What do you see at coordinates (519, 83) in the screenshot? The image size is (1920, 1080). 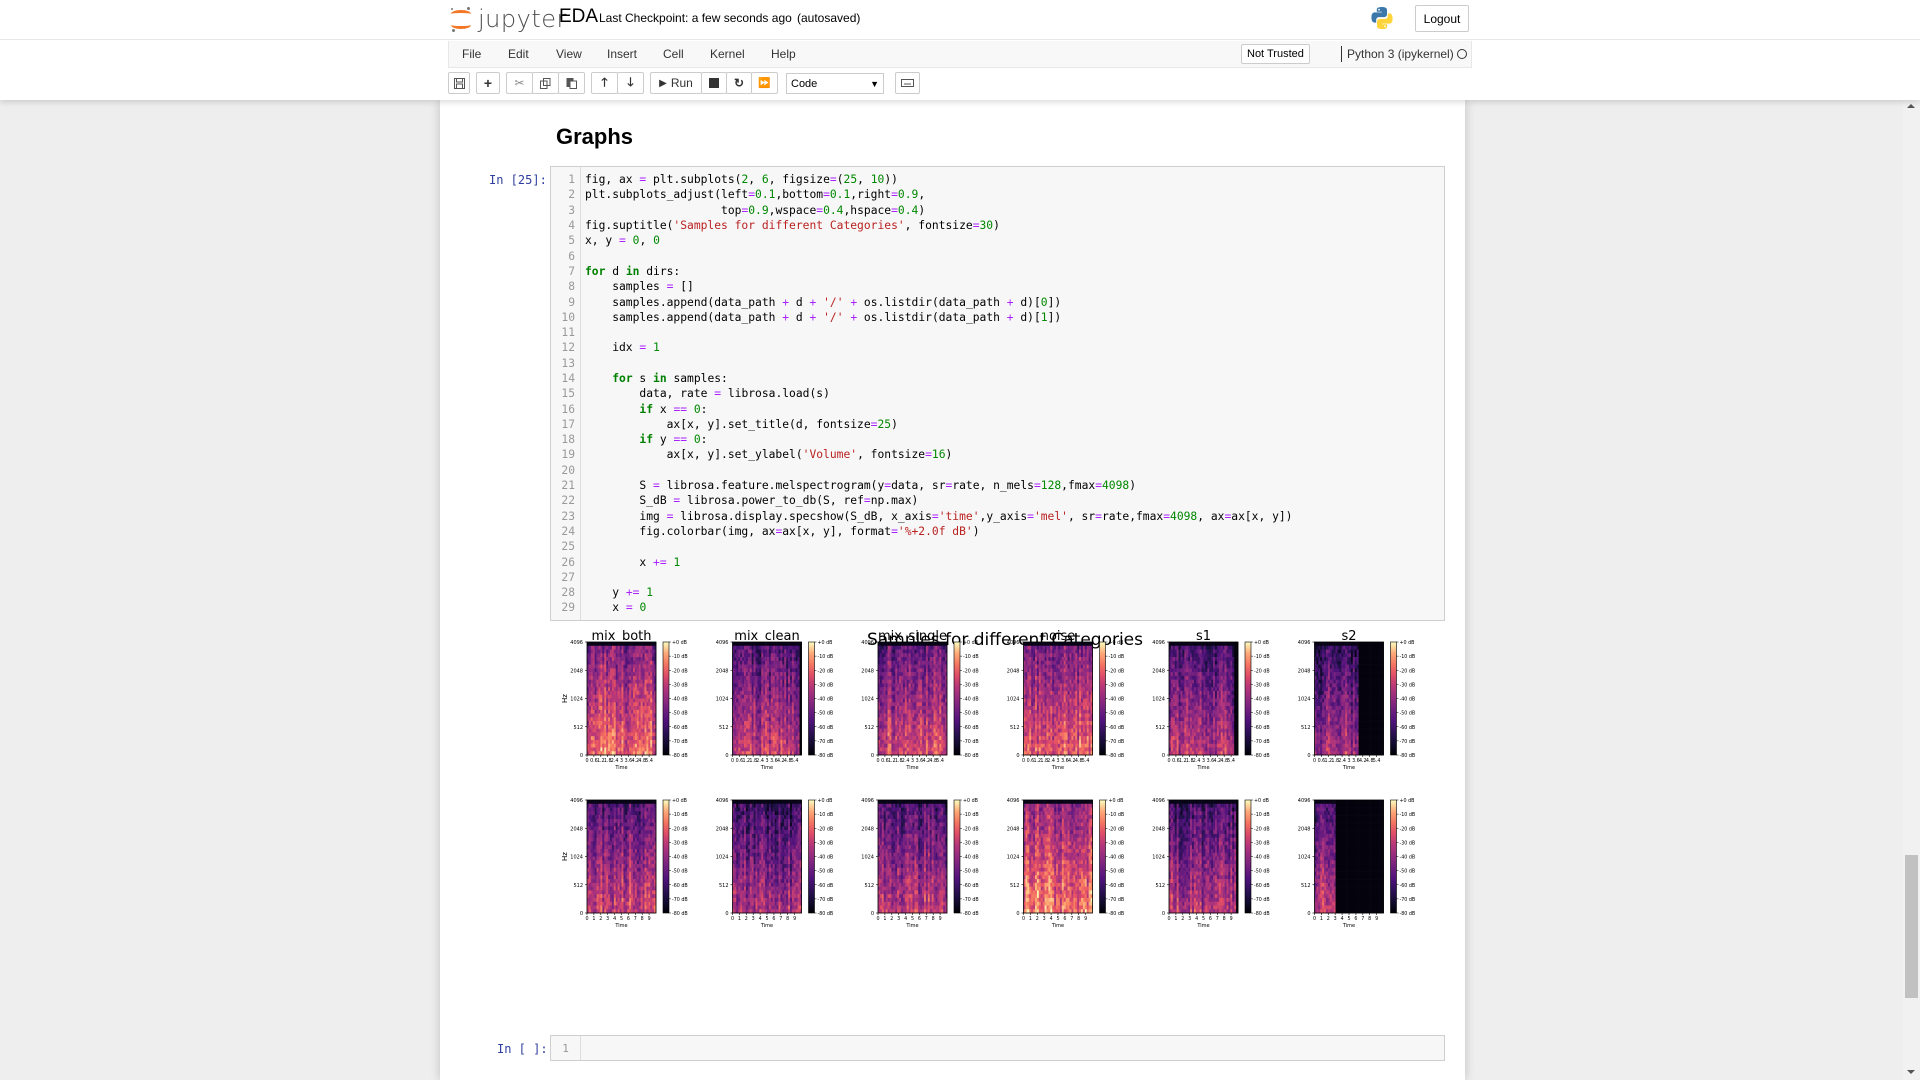 I see `cut-button: ✂` at bounding box center [519, 83].